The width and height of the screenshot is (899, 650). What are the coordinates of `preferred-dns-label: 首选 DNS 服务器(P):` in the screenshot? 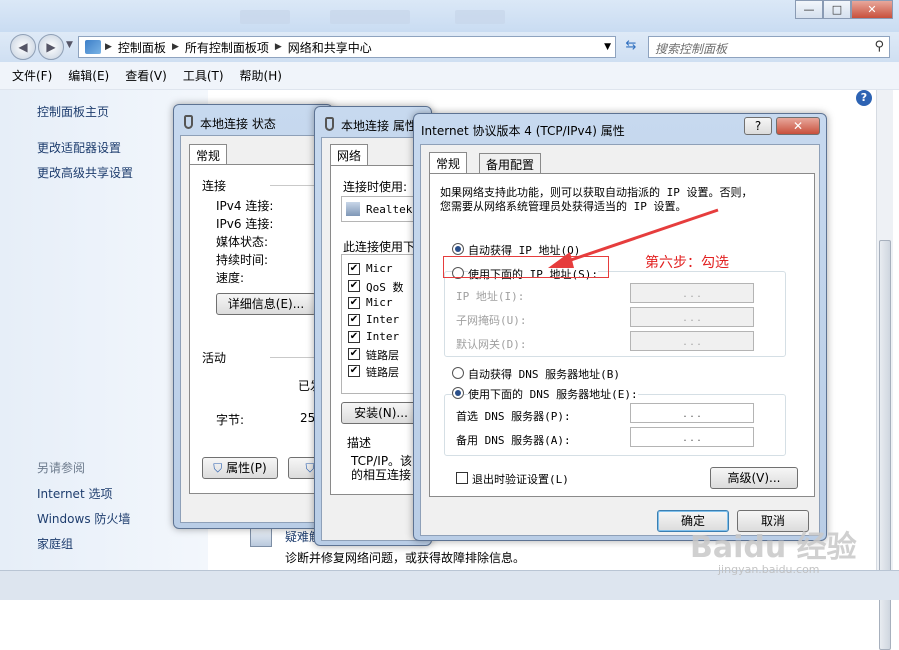 It's located at (513, 416).